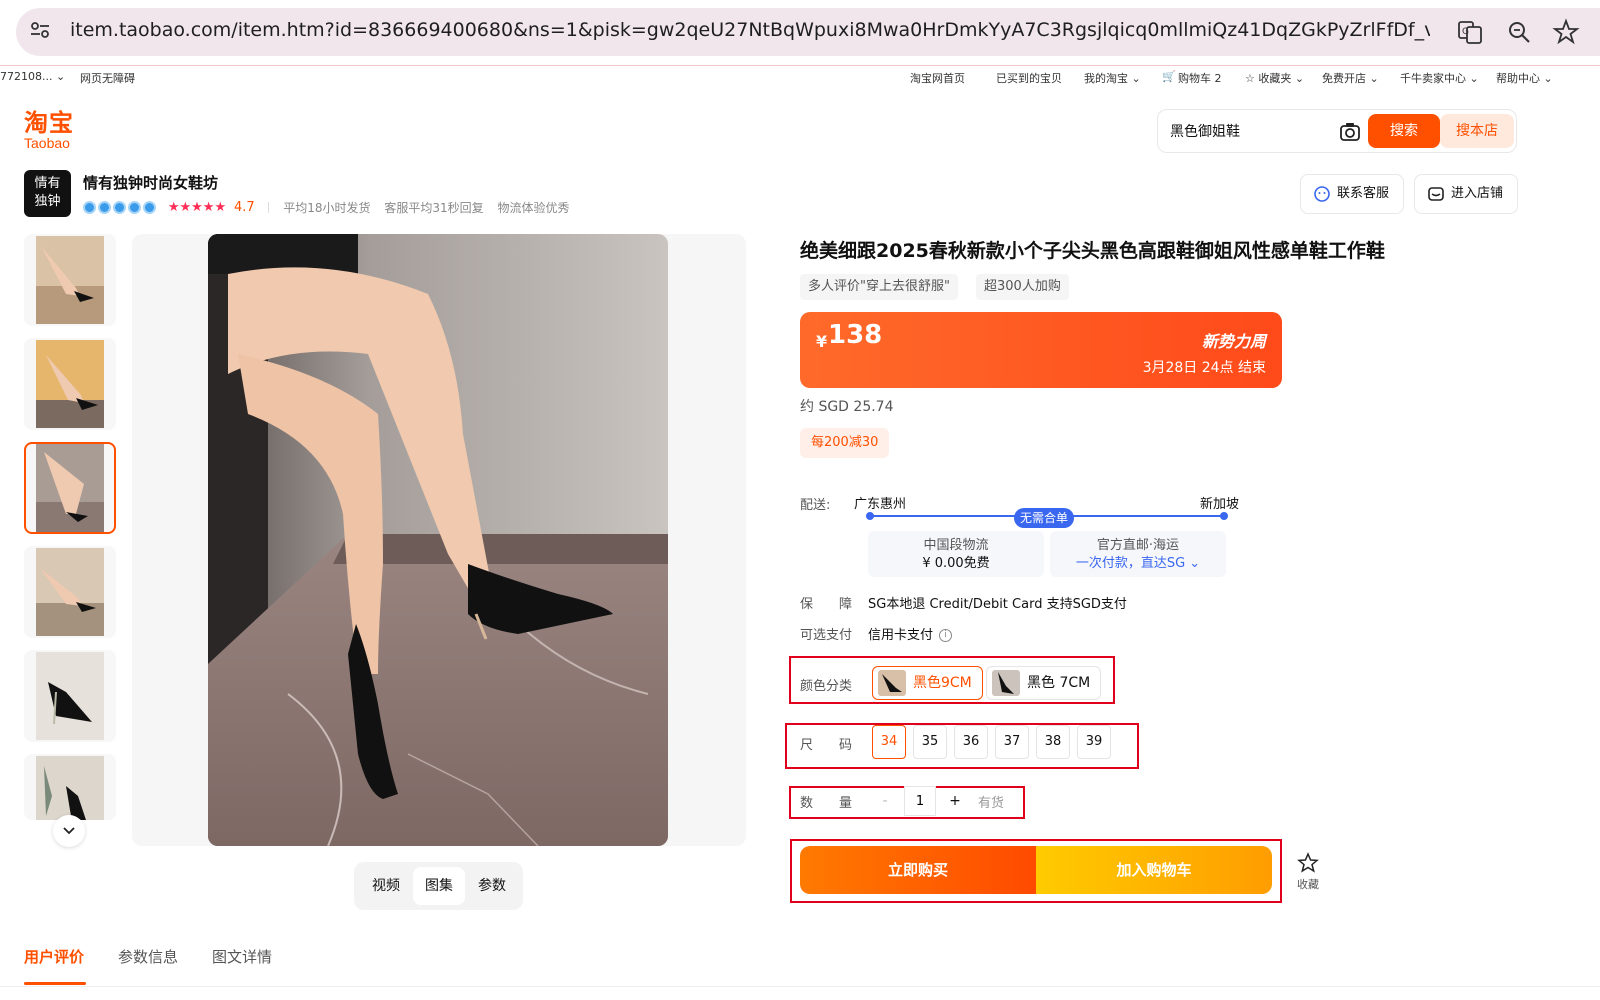  Describe the element at coordinates (1519, 32) in the screenshot. I see `zoom-icon` at that location.